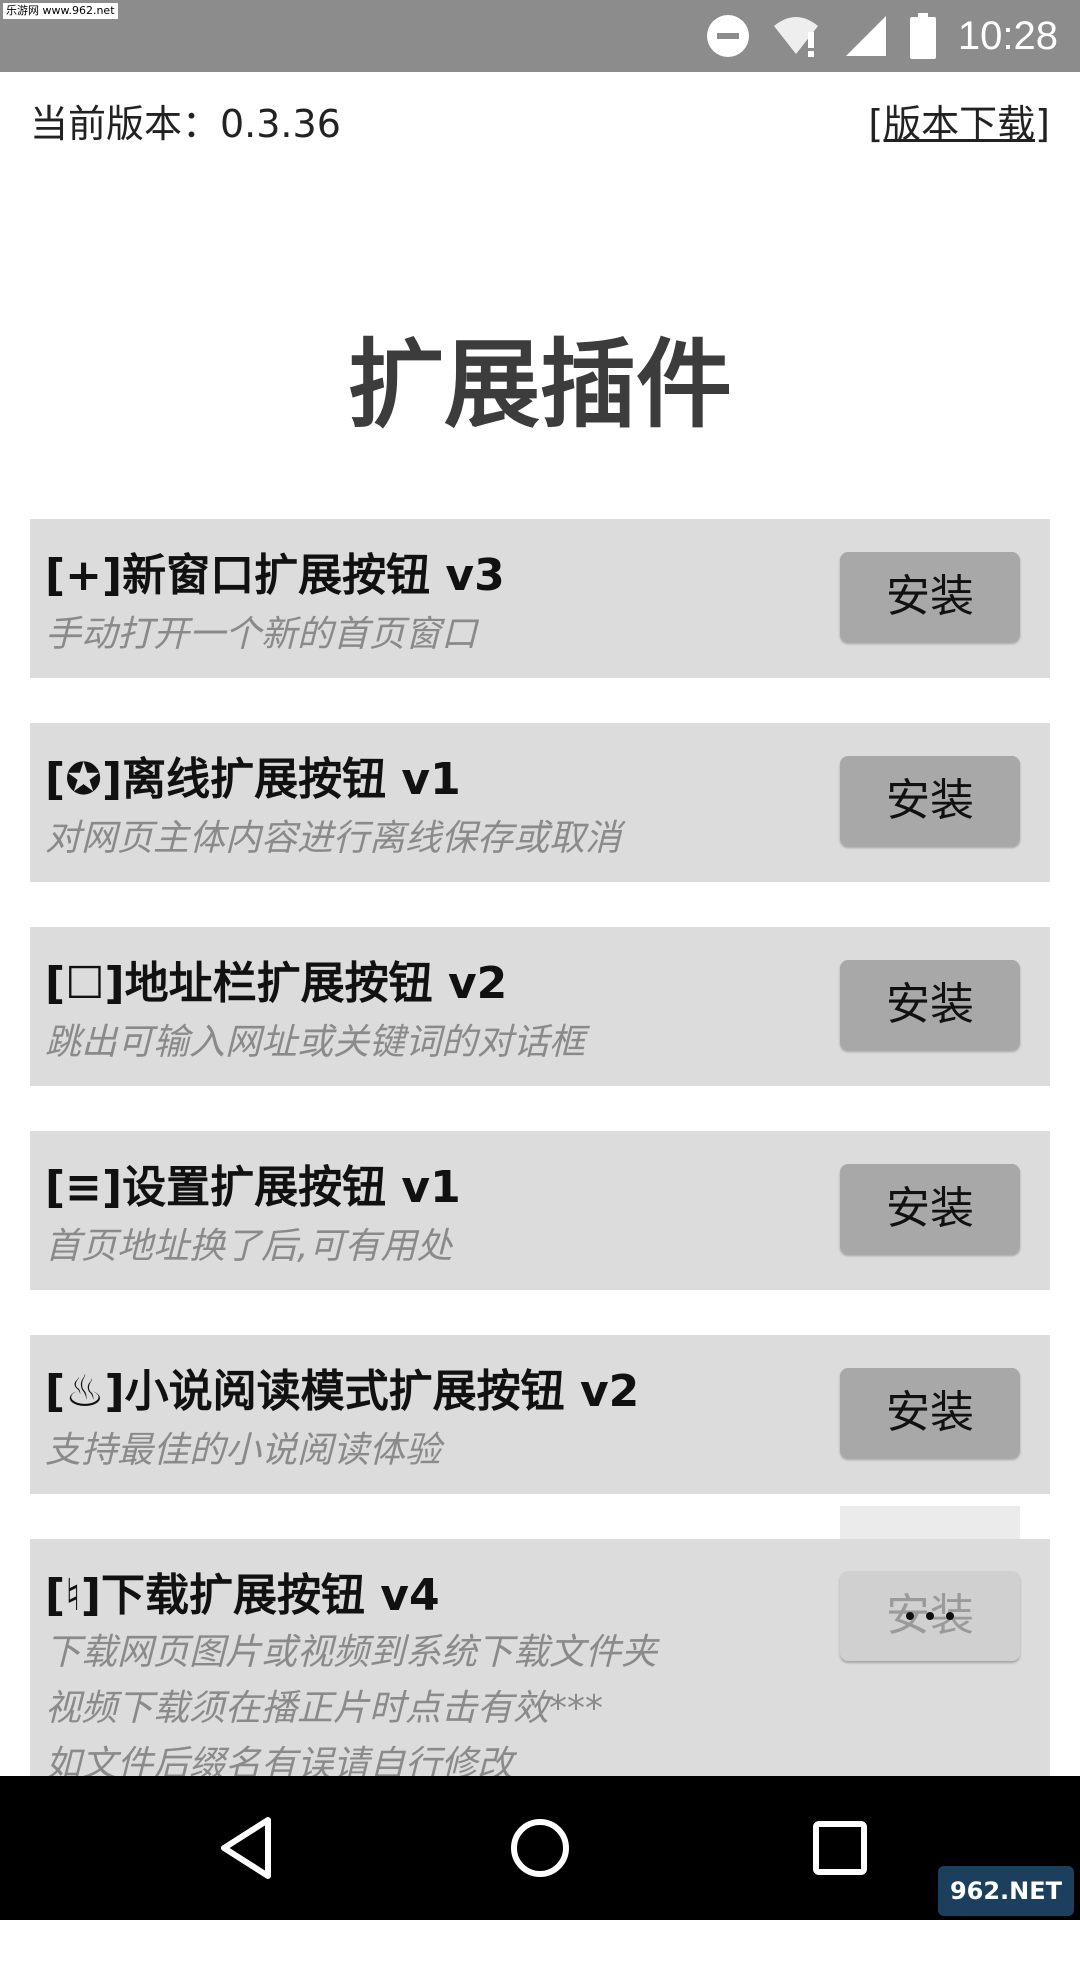 The height and width of the screenshot is (1966, 1080). Describe the element at coordinates (540, 385) in the screenshot. I see `page-title: 扩展插件` at that location.